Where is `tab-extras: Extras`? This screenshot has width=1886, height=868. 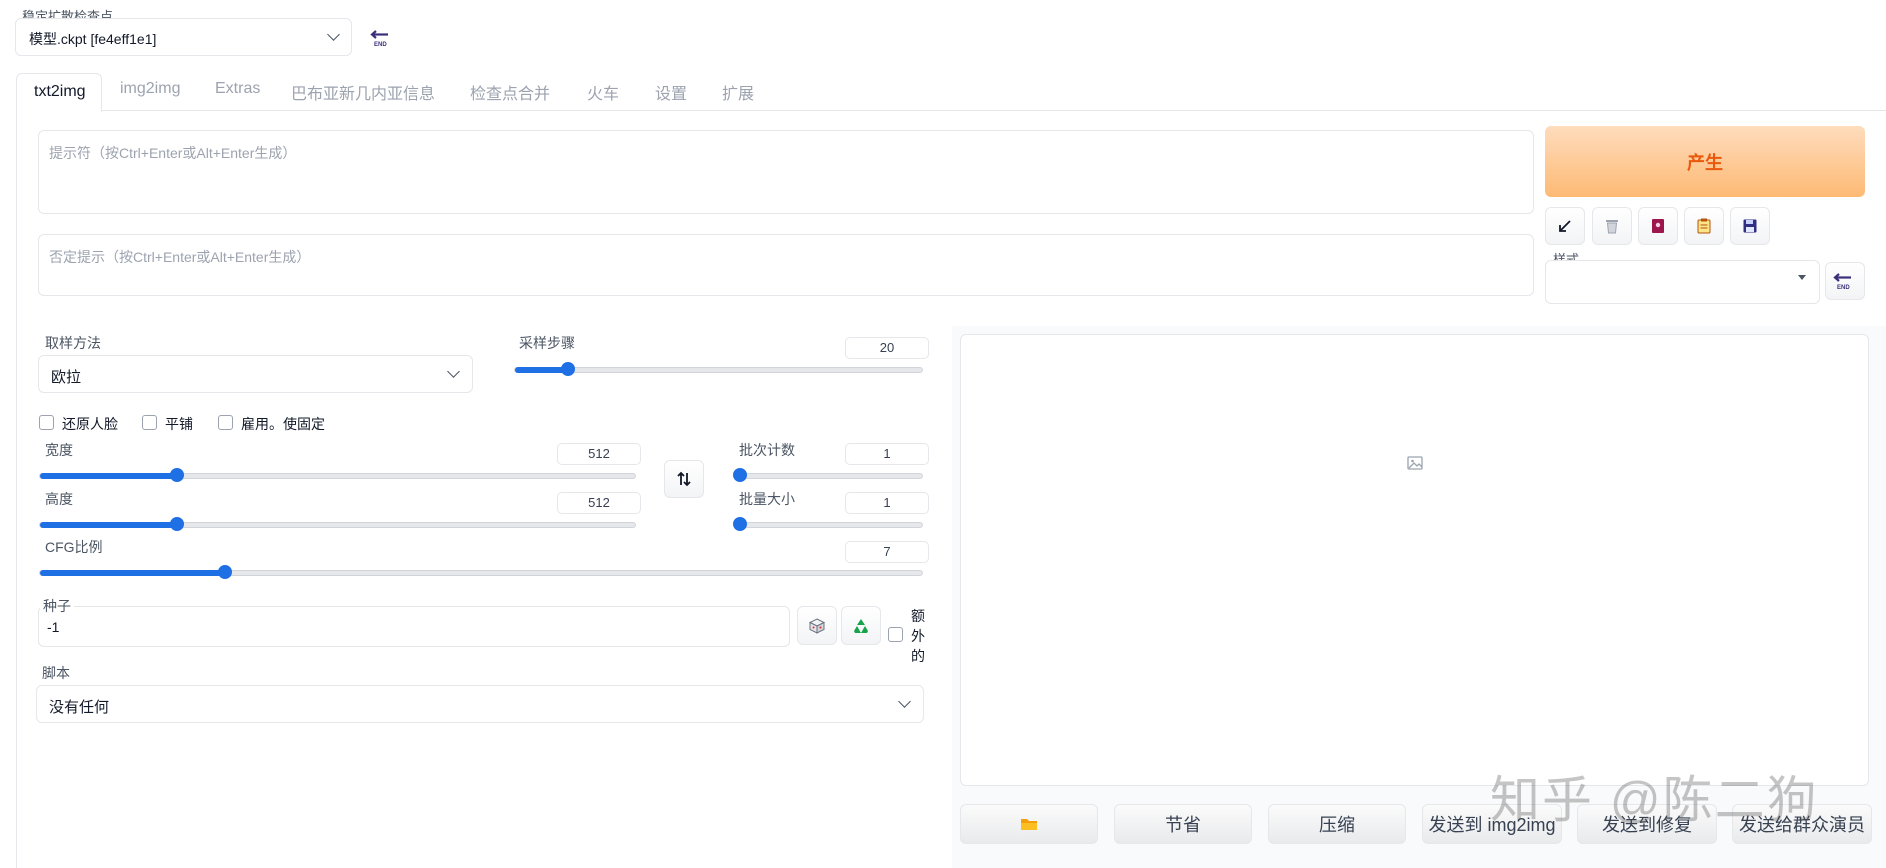 tab-extras: Extras is located at coordinates (237, 89).